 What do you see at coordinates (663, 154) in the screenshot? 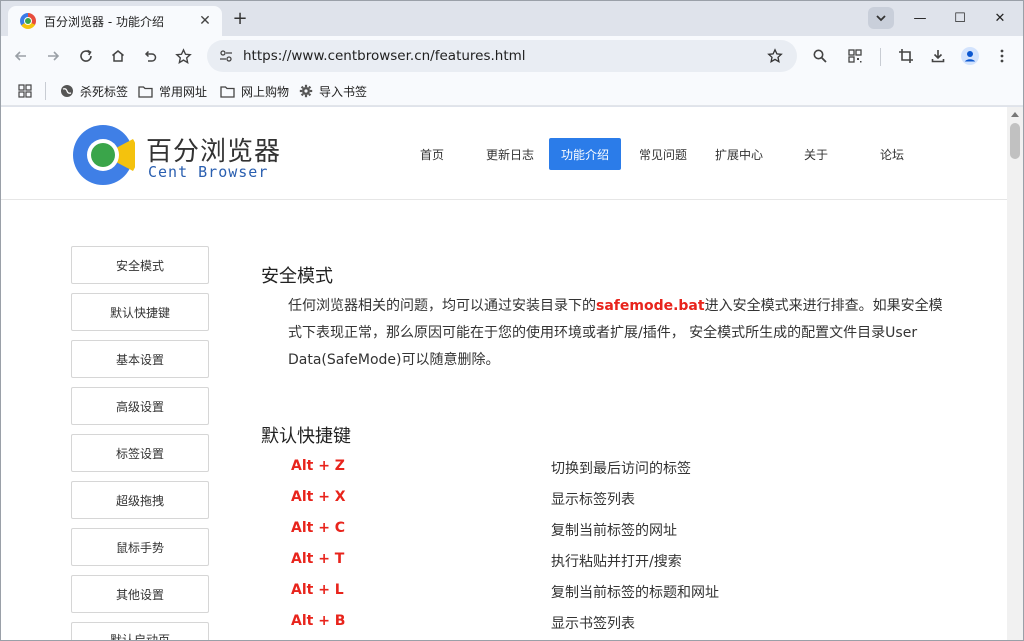
I see `nav-faq: 常见问题` at bounding box center [663, 154].